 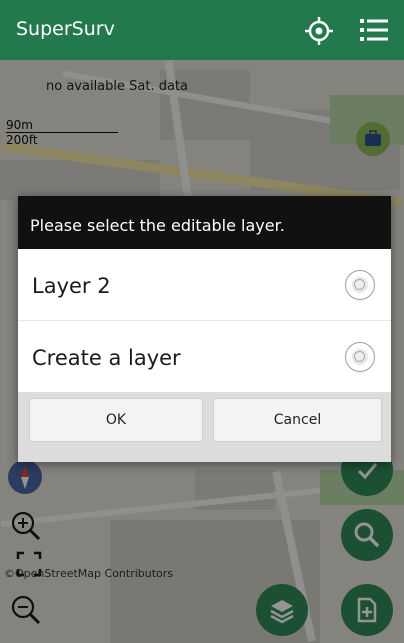 I want to click on app-title: SuperSurv, so click(x=65, y=29).